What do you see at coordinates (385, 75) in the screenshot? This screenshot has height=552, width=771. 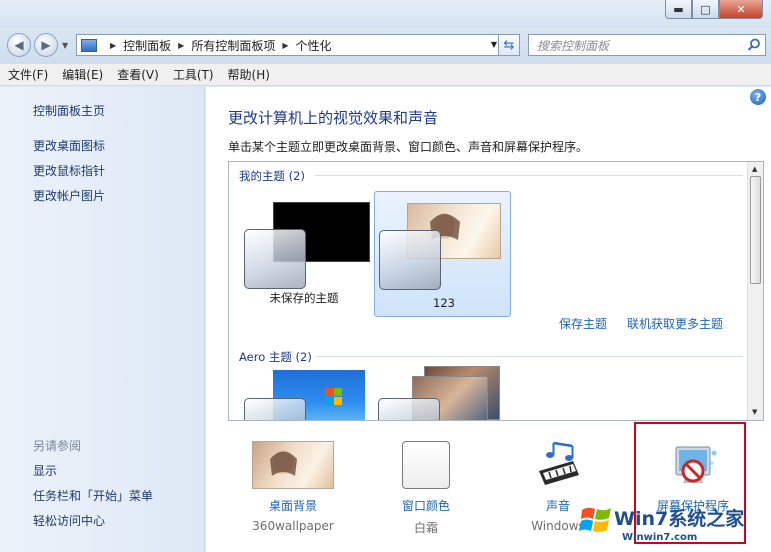 I see `menu-bar: 文件(F) 编辑(E) 查看(V) 工具(T) 帮助(H)` at bounding box center [385, 75].